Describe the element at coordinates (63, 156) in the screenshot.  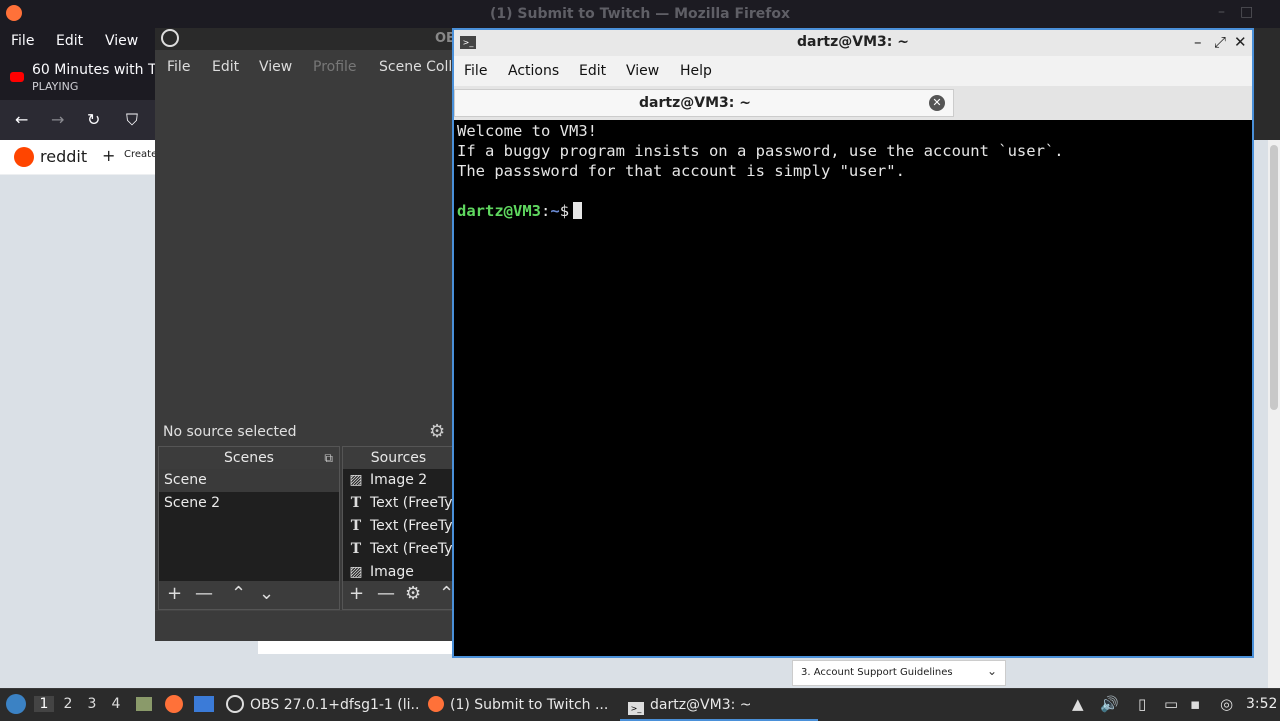
I see `reddit-wordmark: reddit` at that location.